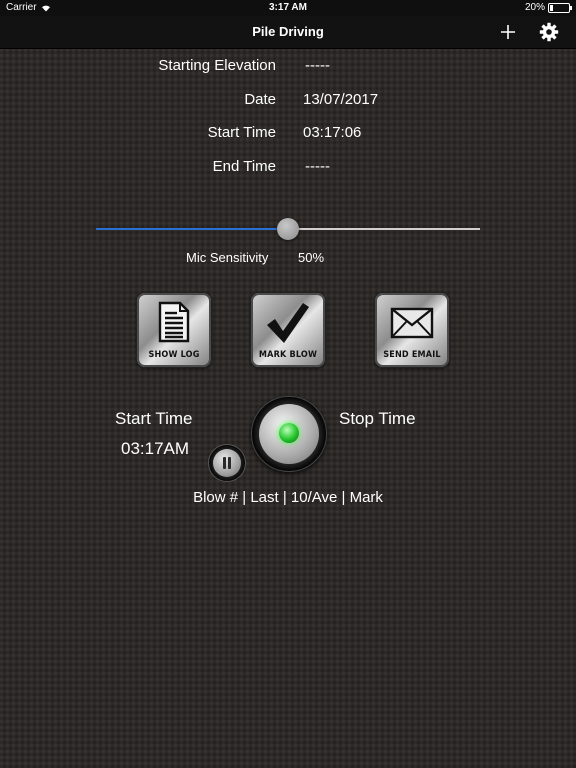 The width and height of the screenshot is (576, 768). Describe the element at coordinates (288, 134) in the screenshot. I see `start-time-row: Start Time 03:17:06` at that location.